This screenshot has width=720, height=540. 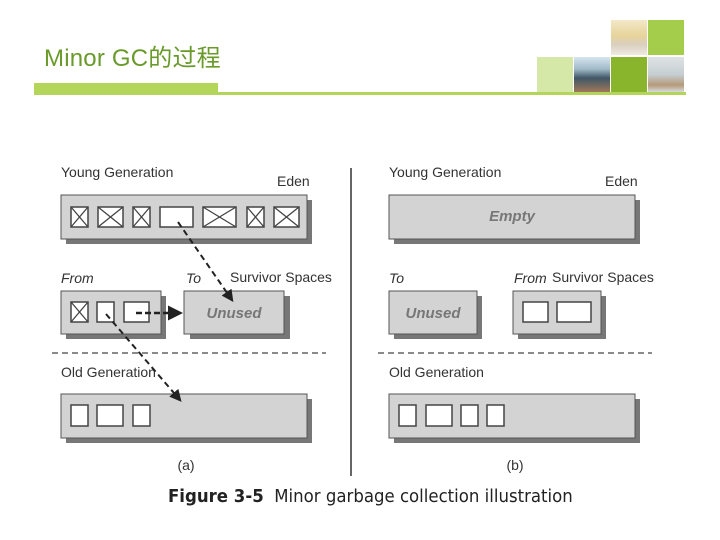 I want to click on panel-b-label: (b), so click(x=514, y=465).